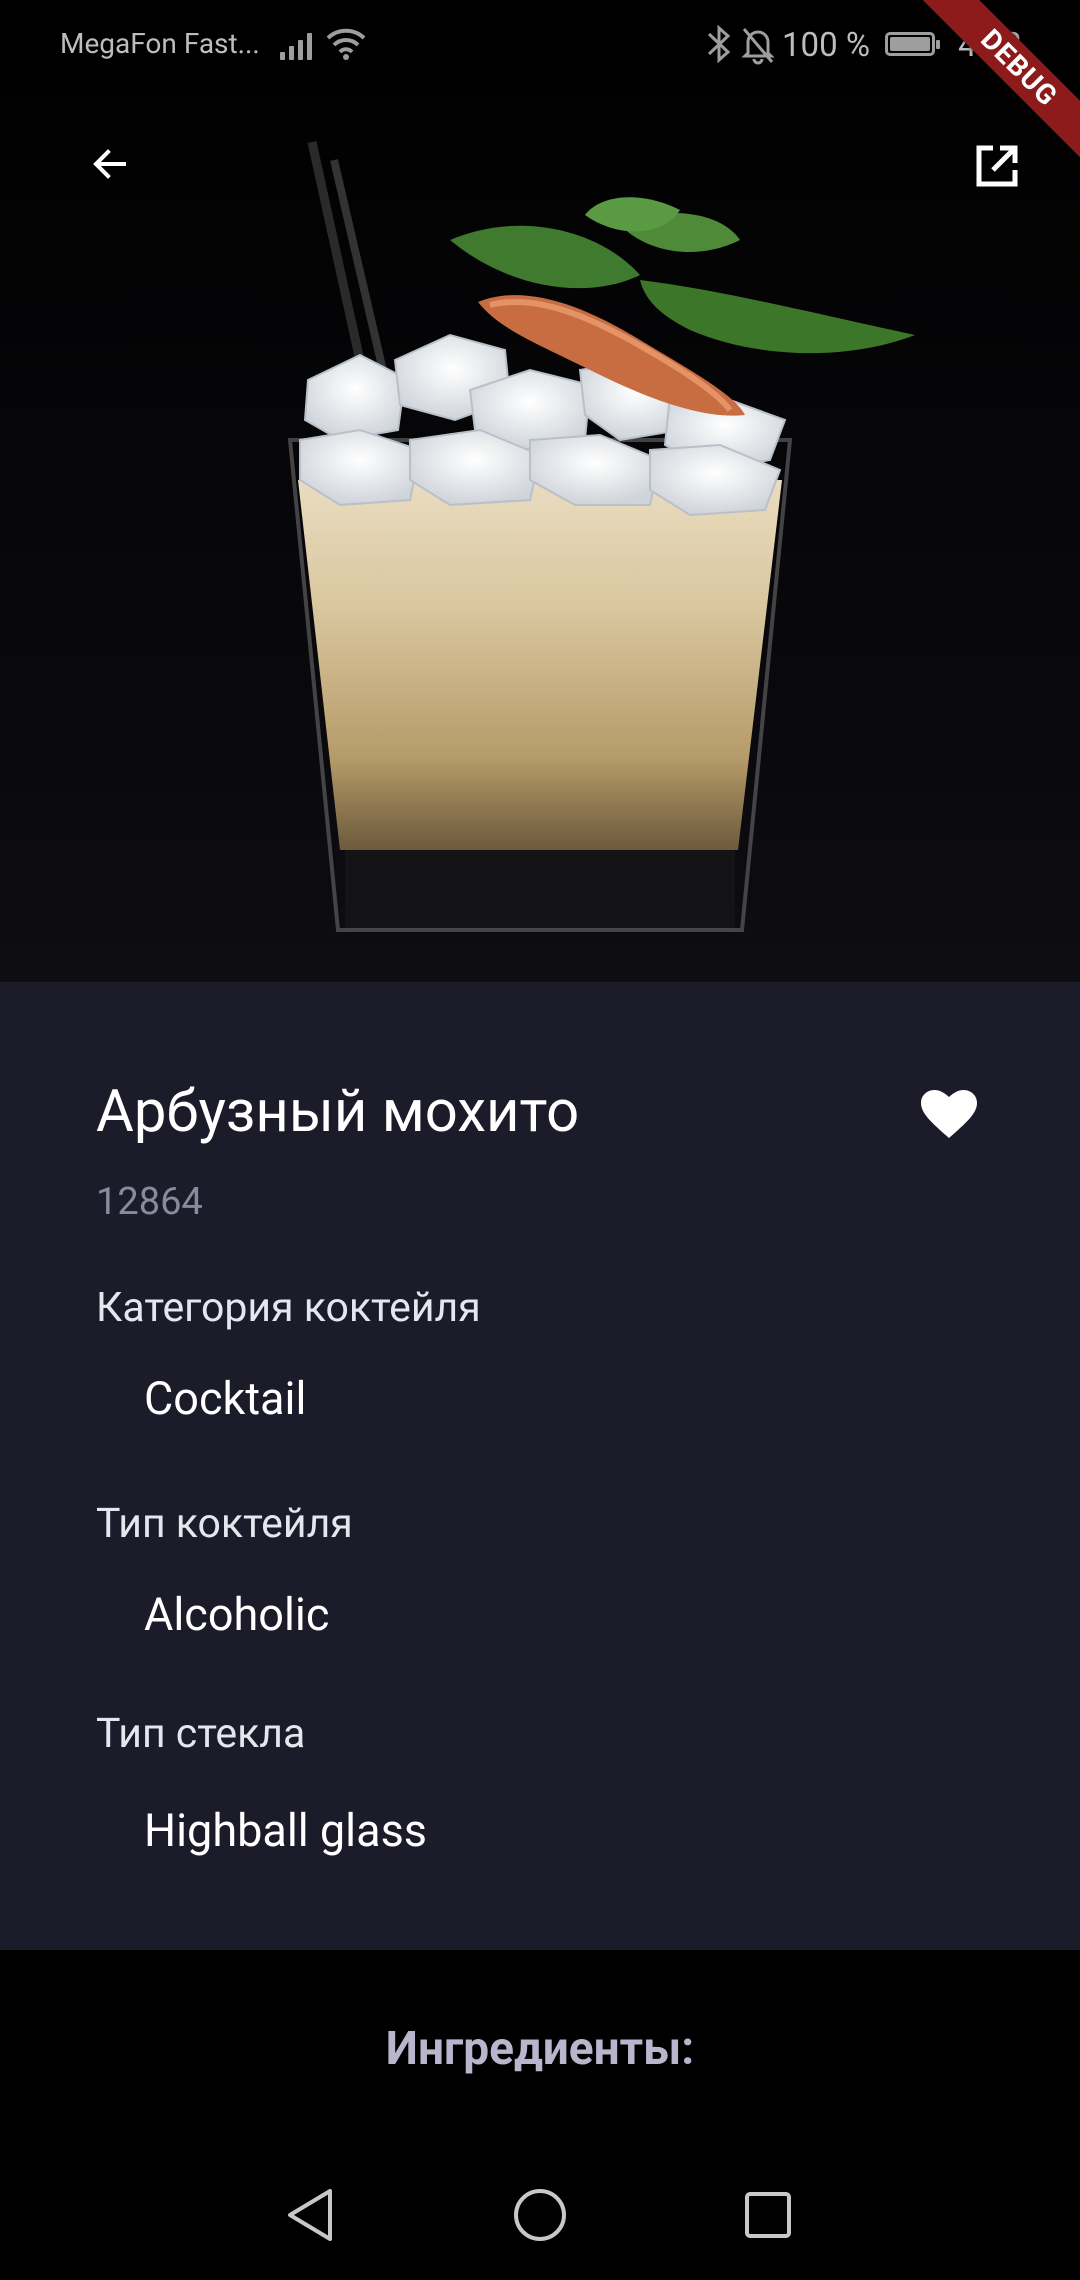 The height and width of the screenshot is (2280, 1080). I want to click on drink-title: Арбузный мохито, so click(338, 1112).